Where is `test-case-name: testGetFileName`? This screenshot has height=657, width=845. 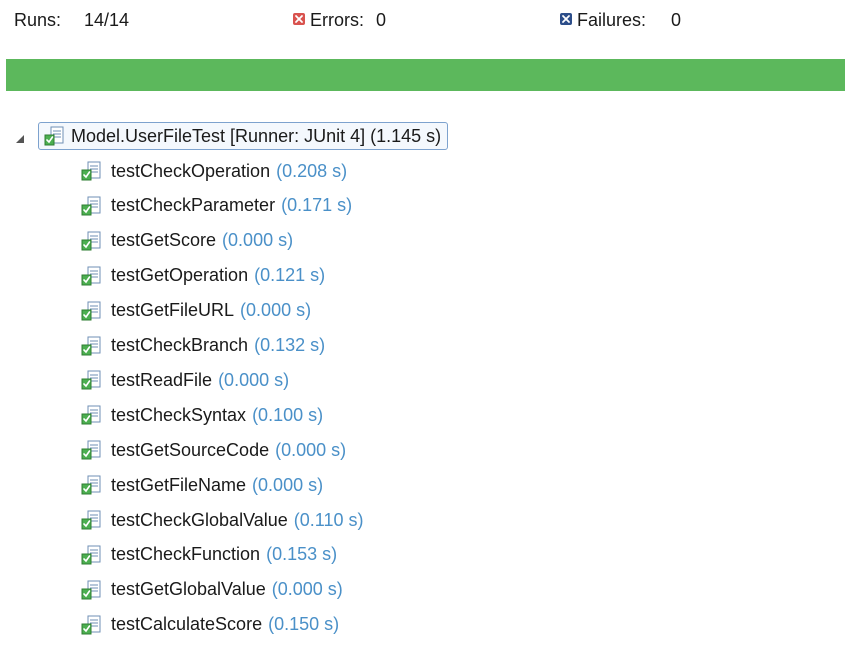
test-case-name: testGetFileName is located at coordinates (179, 484).